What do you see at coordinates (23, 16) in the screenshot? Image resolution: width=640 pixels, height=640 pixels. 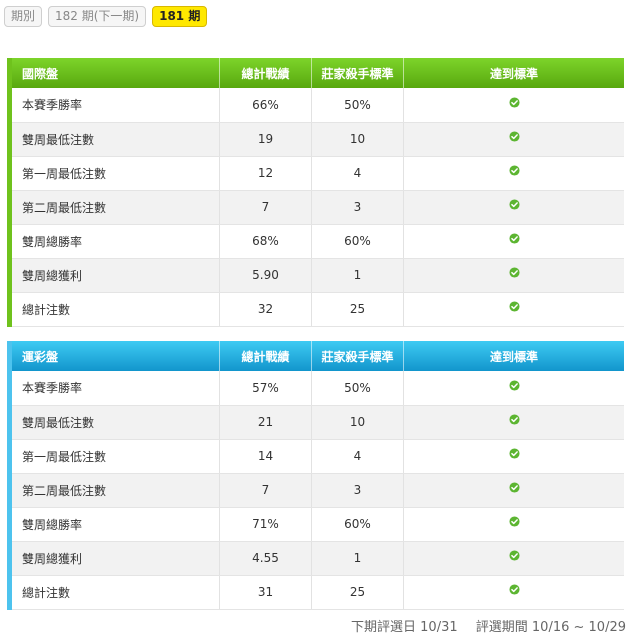 I see `period-label: 期別` at bounding box center [23, 16].